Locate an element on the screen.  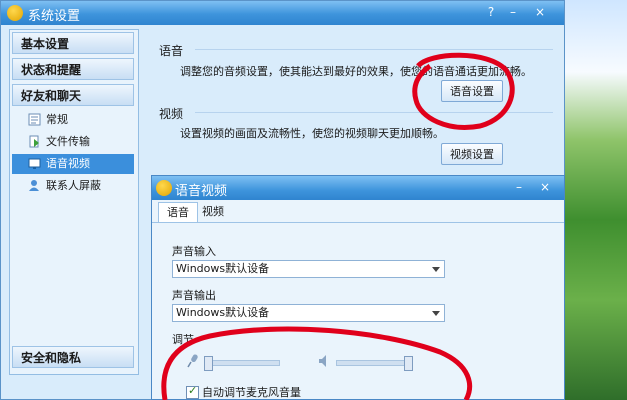
dialog-tabs: 语音 视频 is located at coordinates (358, 212).